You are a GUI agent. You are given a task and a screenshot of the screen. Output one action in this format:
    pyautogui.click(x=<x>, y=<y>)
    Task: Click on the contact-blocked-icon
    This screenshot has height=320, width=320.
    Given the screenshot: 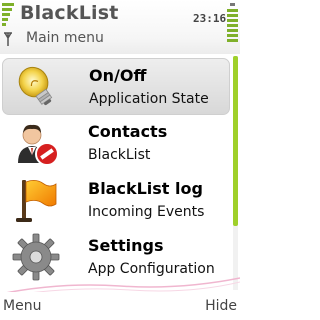 What is the action you would take?
    pyautogui.click(x=36, y=143)
    